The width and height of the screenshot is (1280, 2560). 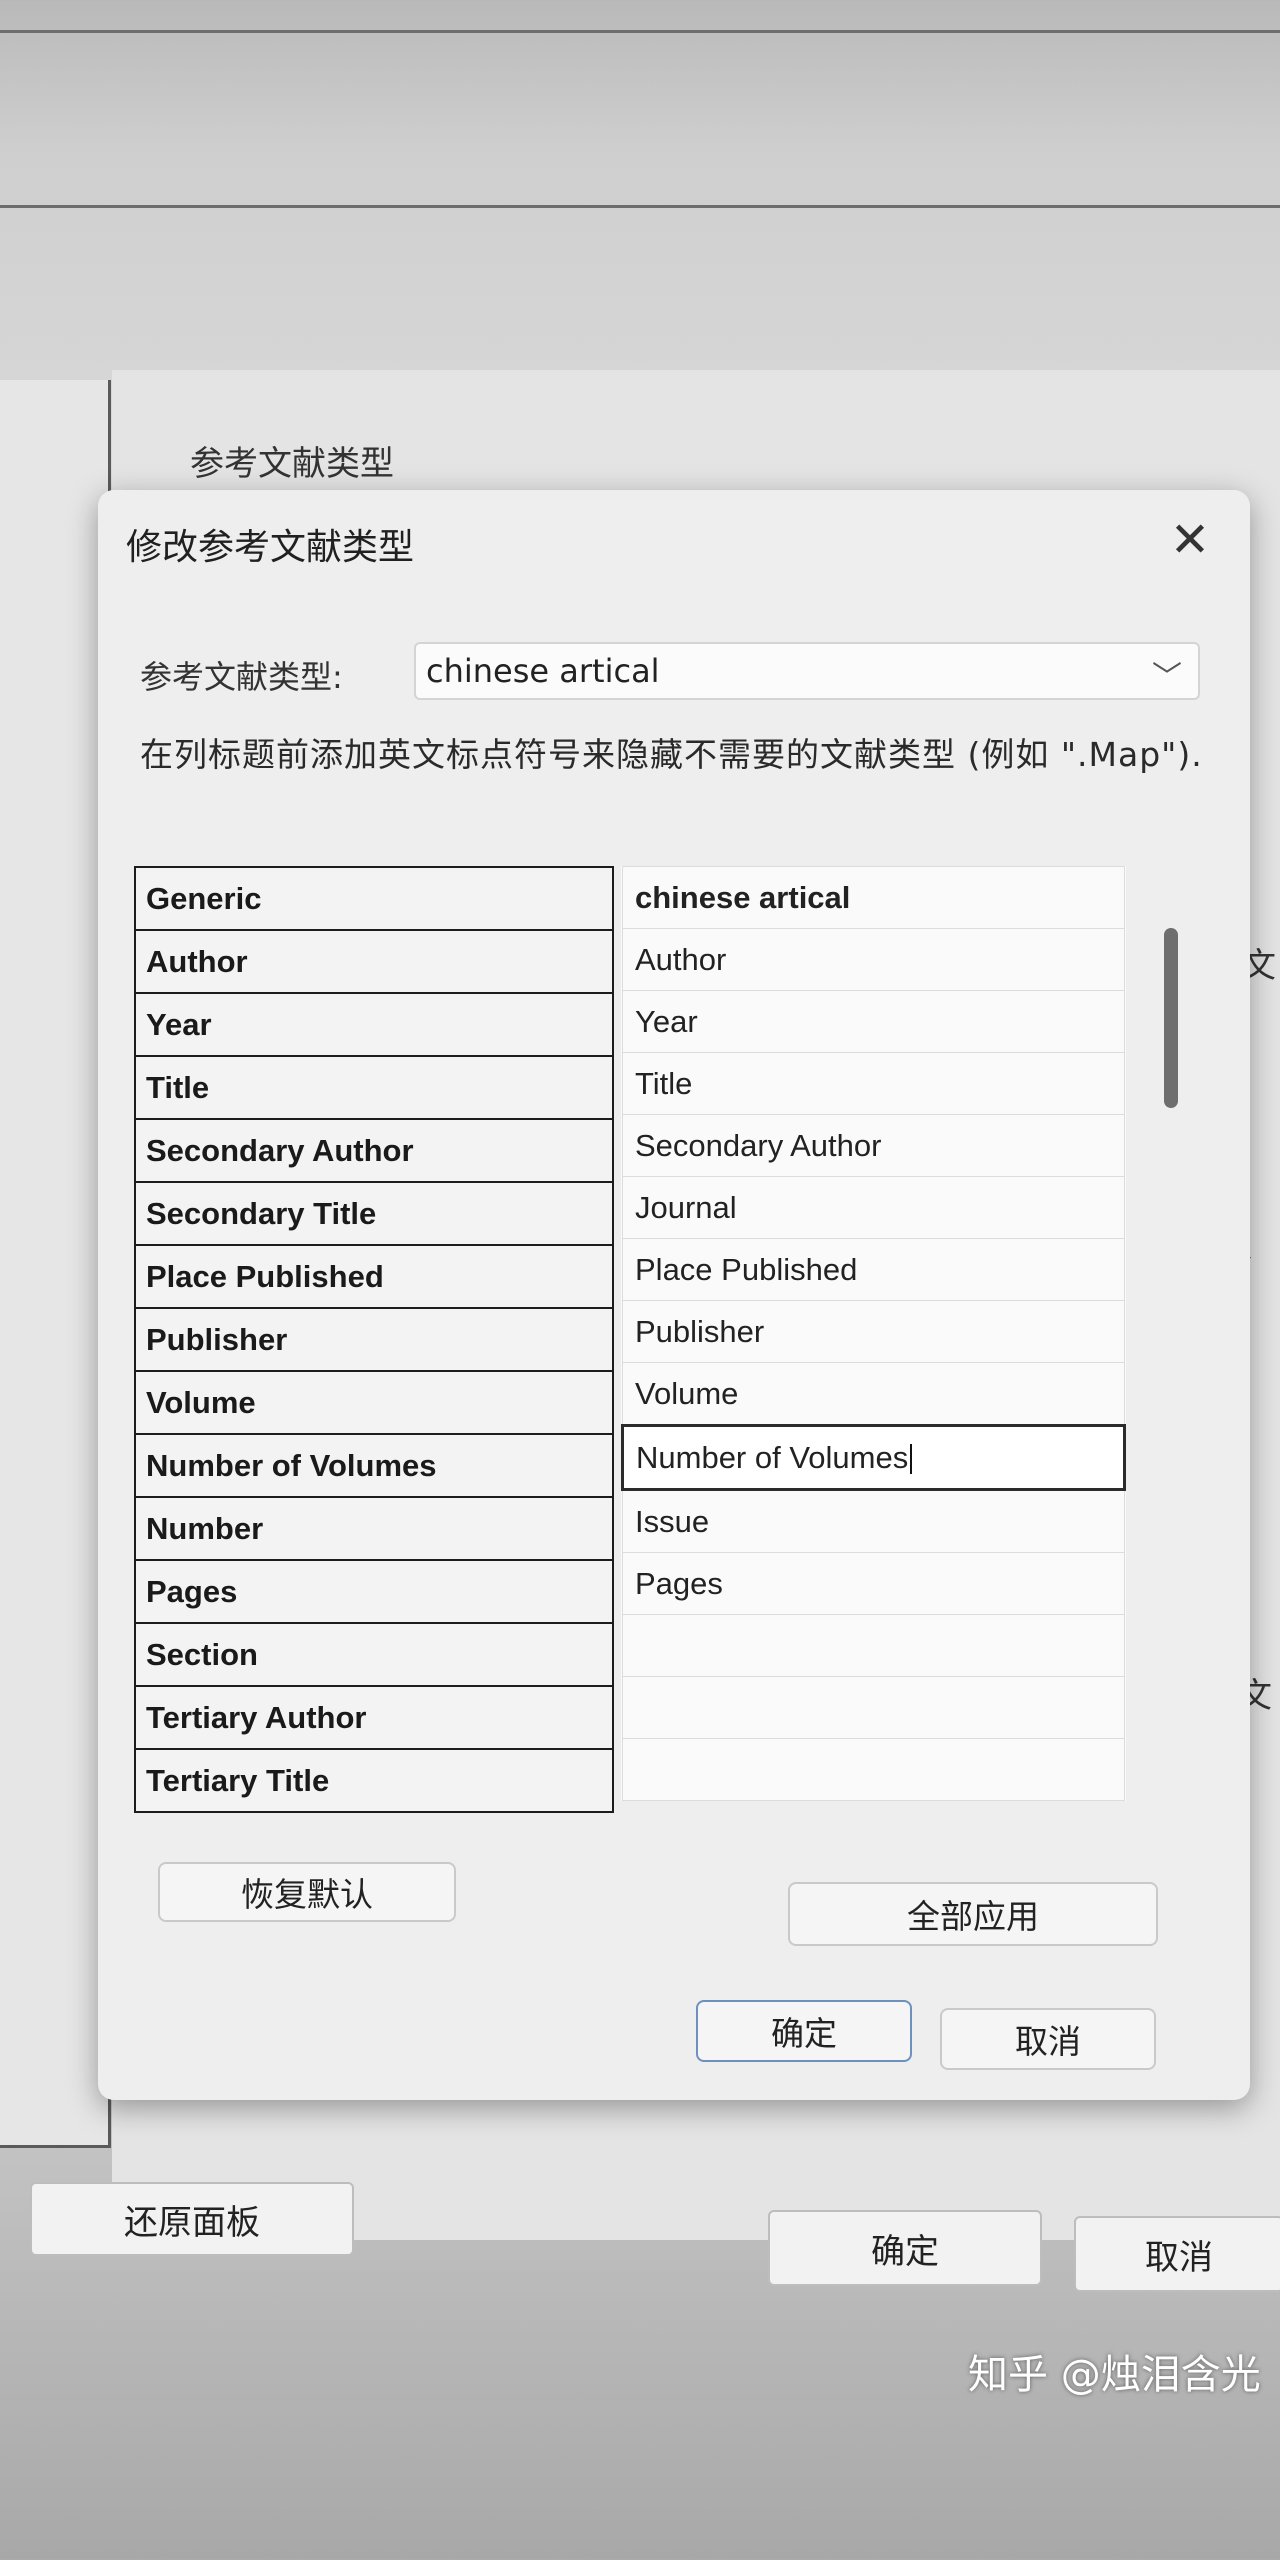 What do you see at coordinates (192, 2219) in the screenshot?
I see `restore-panel-button: 还原面板` at bounding box center [192, 2219].